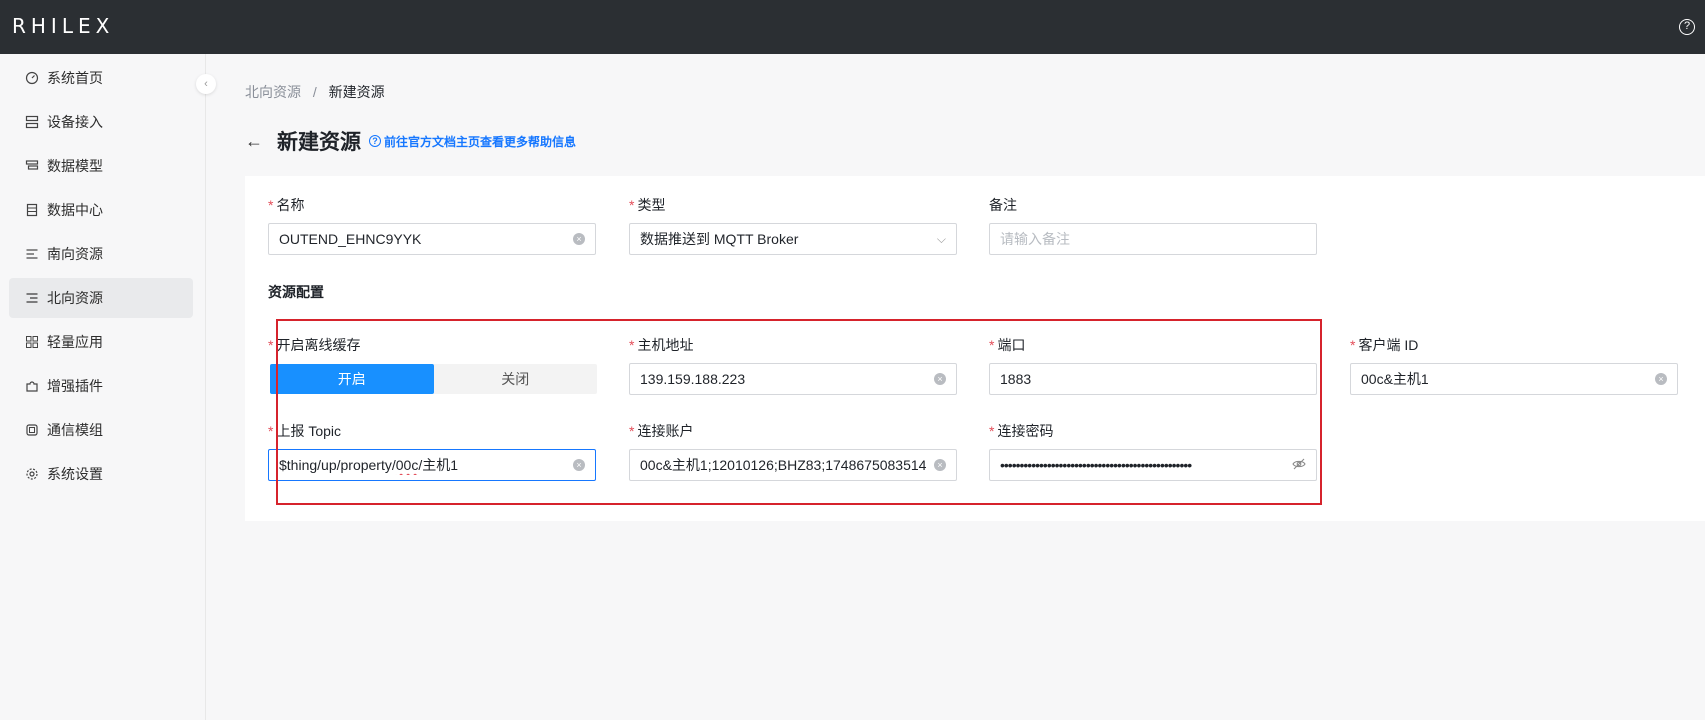 The height and width of the screenshot is (720, 1705). What do you see at coordinates (32, 298) in the screenshot?
I see `north-resource-icon` at bounding box center [32, 298].